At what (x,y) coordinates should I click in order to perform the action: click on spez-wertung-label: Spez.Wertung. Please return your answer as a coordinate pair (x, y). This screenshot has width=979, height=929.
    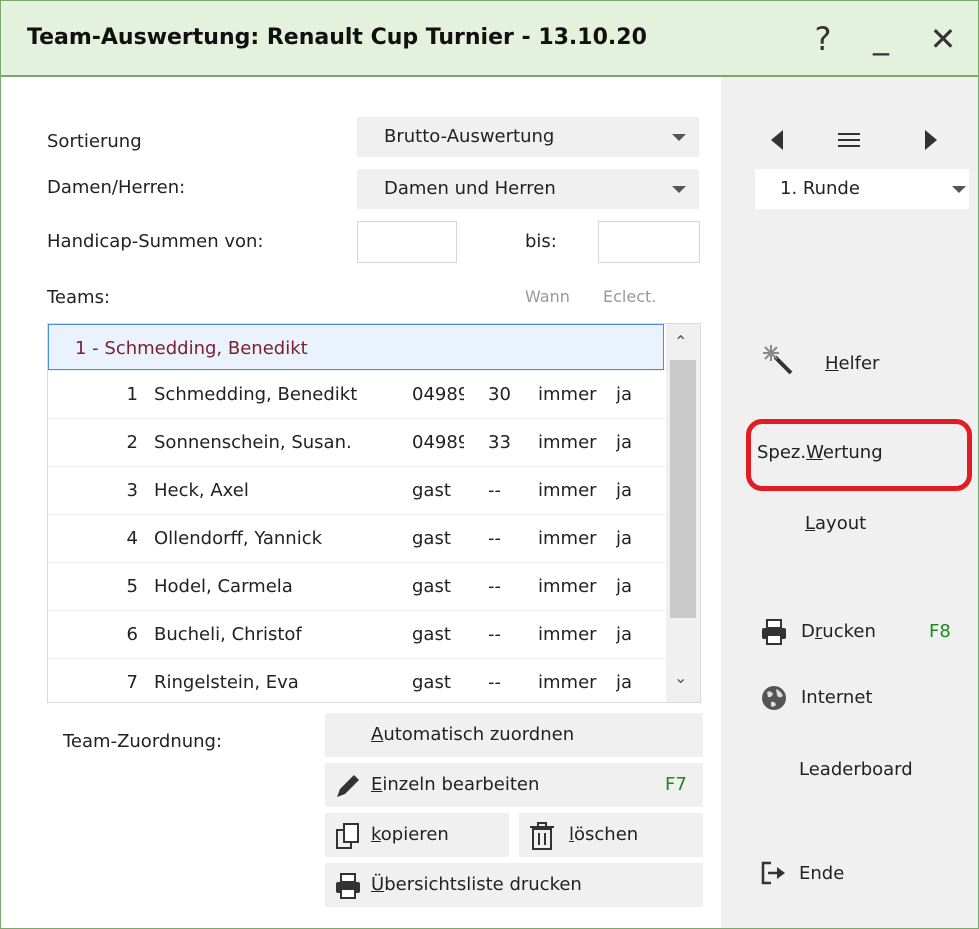
    Looking at the image, I should click on (820, 452).